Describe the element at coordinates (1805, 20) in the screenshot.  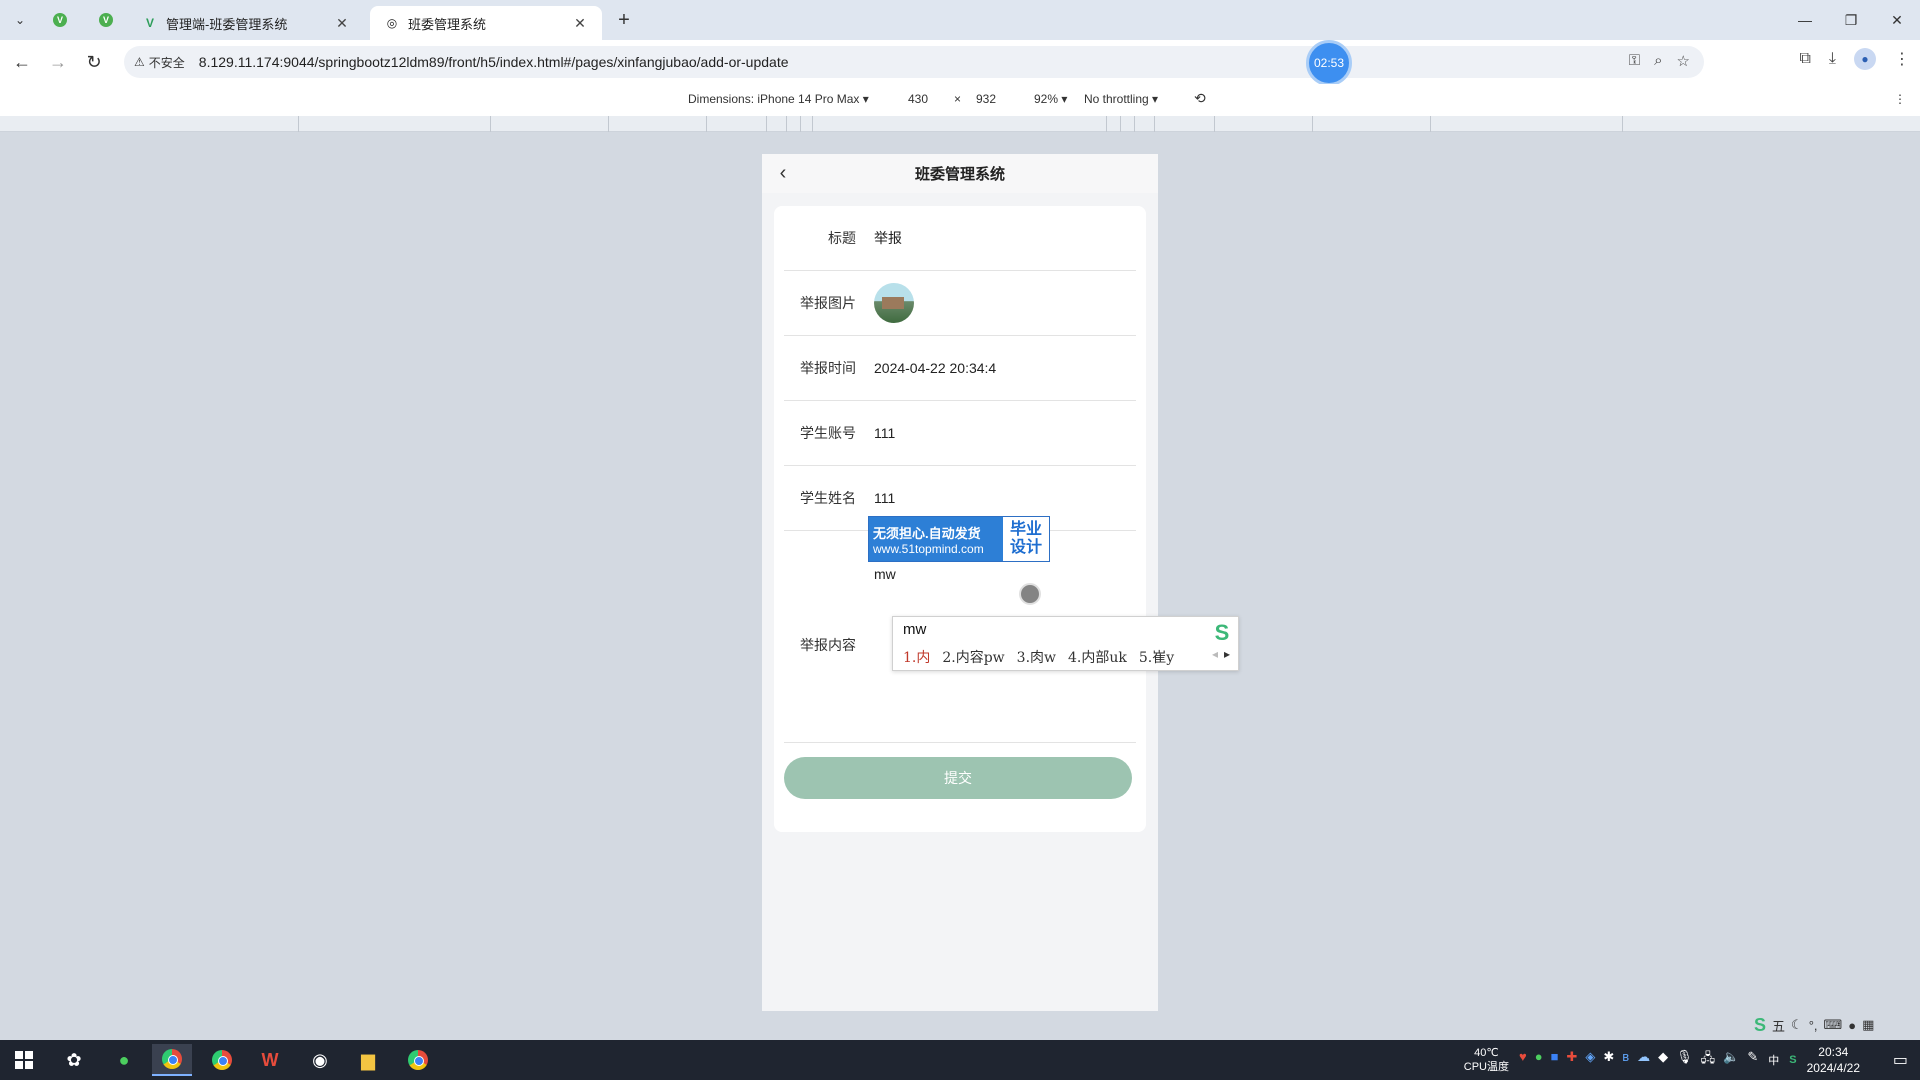
I see `minimize-button: —` at that location.